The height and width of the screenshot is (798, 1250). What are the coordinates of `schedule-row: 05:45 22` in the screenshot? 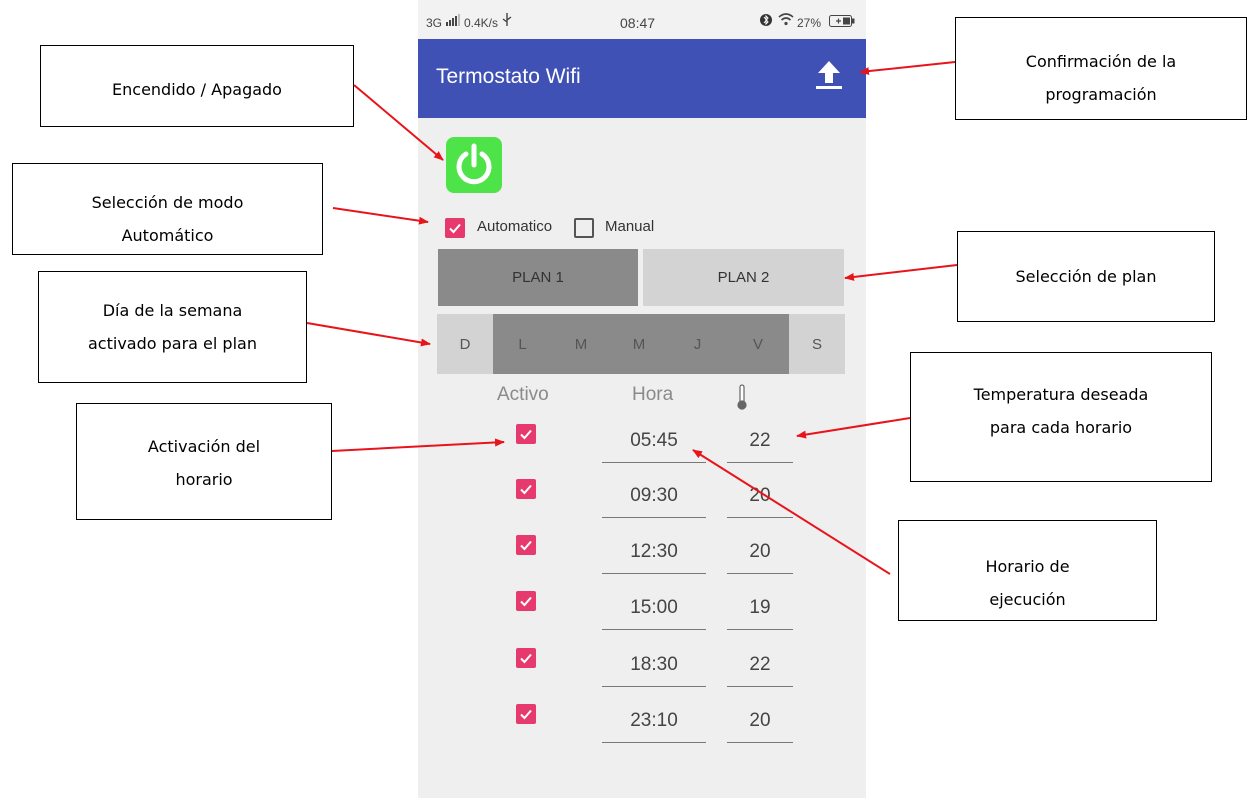 It's located at (642, 449).